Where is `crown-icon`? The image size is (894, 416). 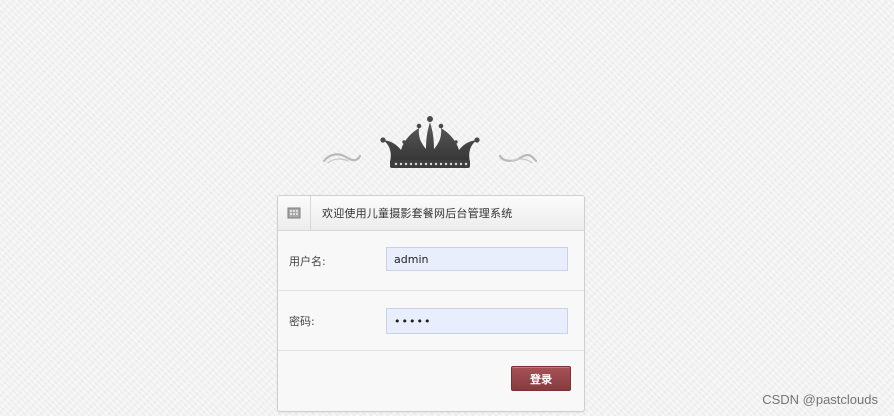
crown-icon is located at coordinates (430, 142).